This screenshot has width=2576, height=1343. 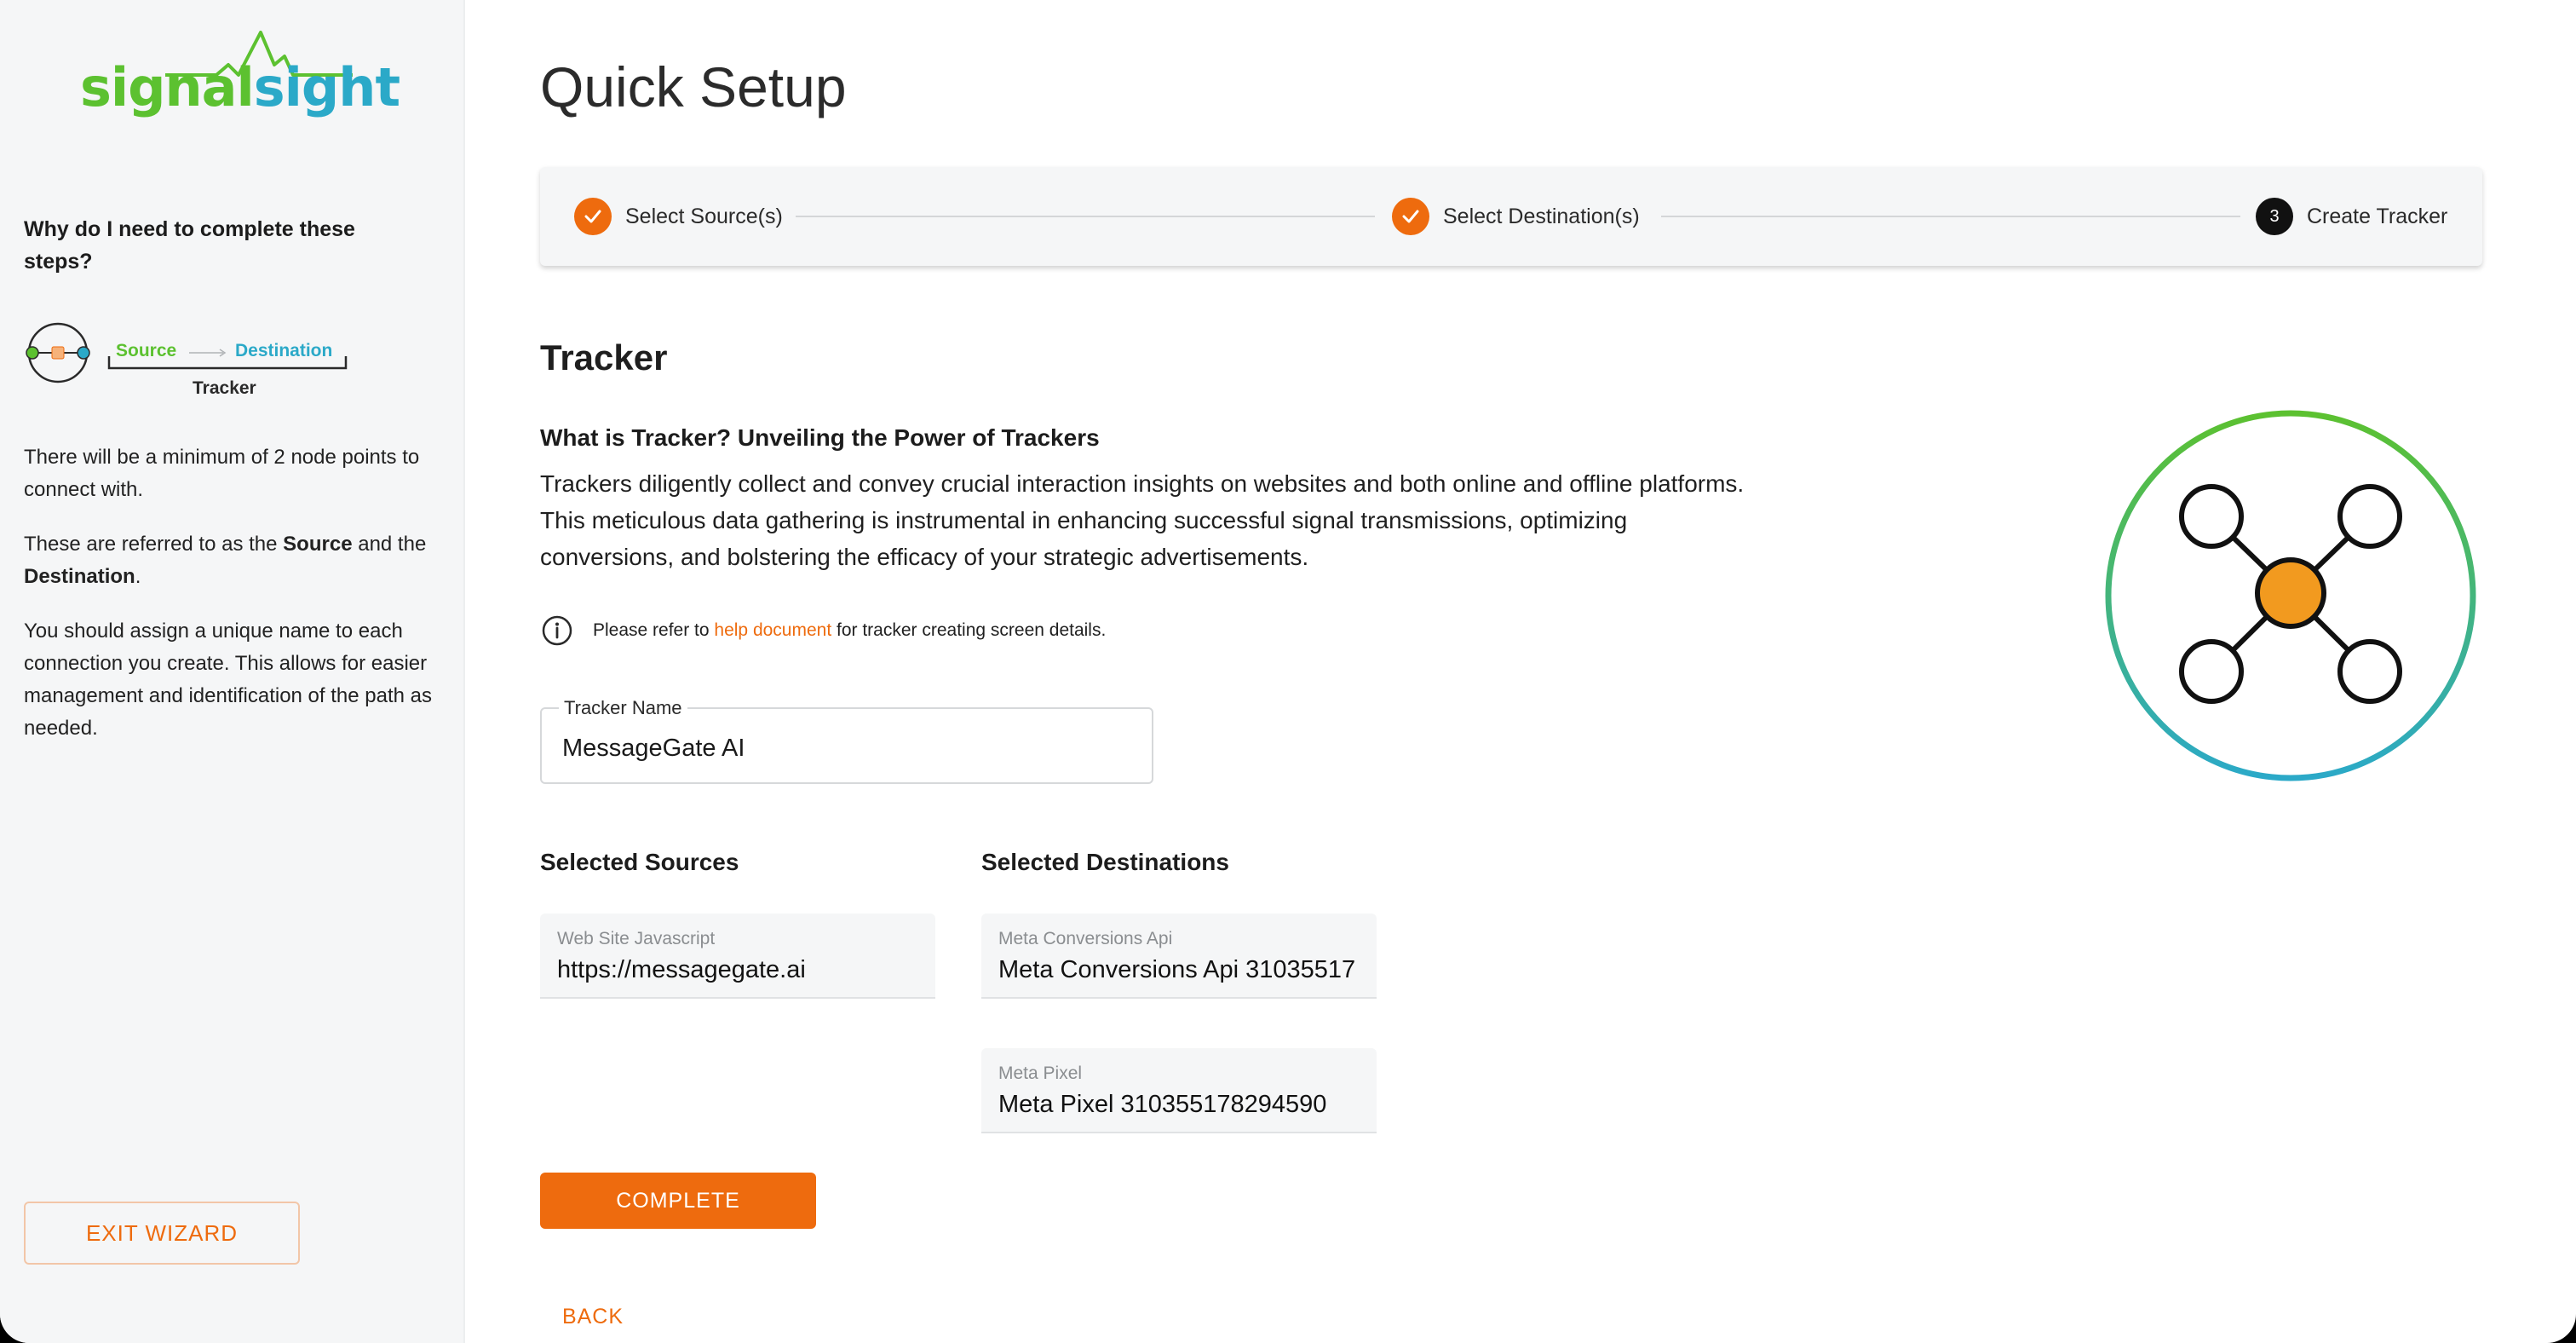 What do you see at coordinates (604, 357) in the screenshot?
I see `section-title: Tracker` at bounding box center [604, 357].